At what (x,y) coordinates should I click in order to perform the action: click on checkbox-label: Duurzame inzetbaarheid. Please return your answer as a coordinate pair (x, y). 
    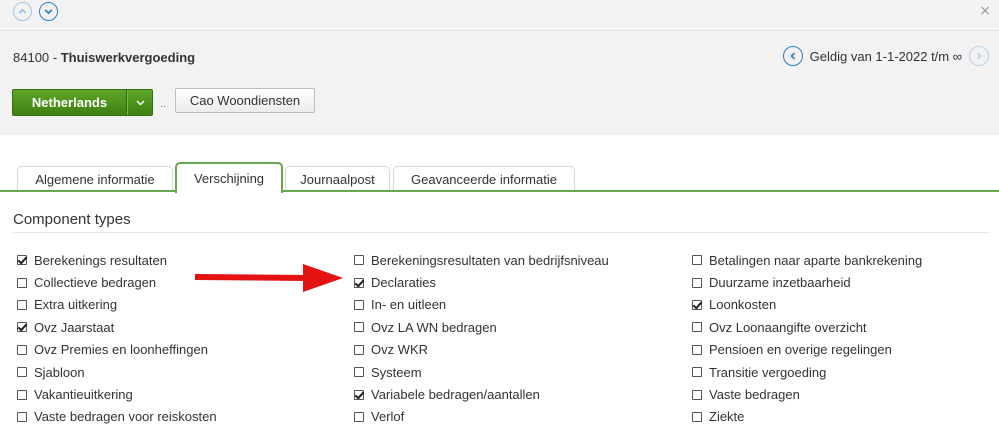
    Looking at the image, I should click on (780, 283).